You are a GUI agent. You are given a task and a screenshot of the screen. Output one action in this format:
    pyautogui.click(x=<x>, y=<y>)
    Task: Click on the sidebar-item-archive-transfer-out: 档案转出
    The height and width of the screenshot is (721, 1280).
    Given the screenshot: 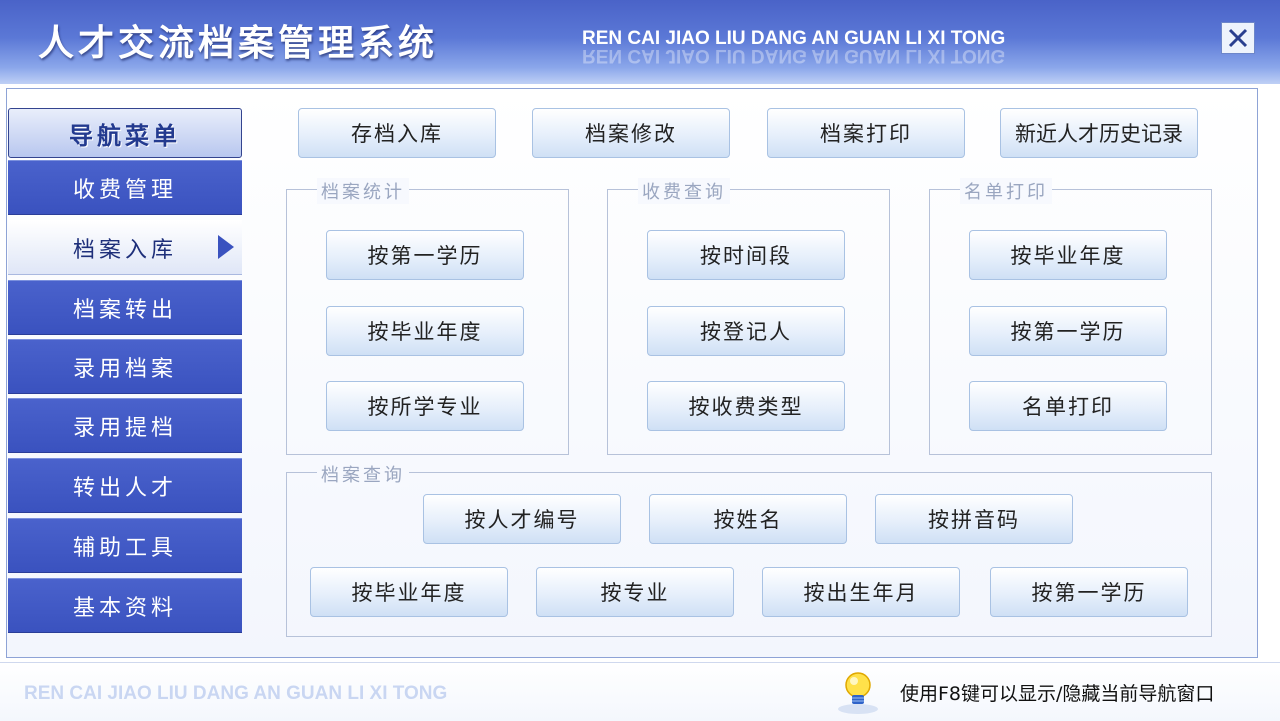 What is the action you would take?
    pyautogui.click(x=125, y=307)
    